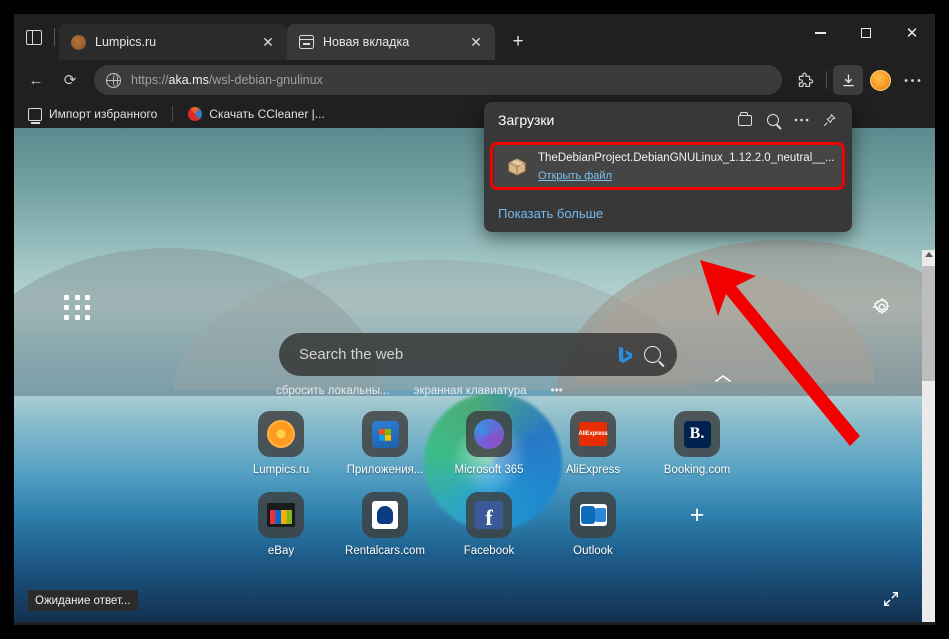 The image size is (949, 639). I want to click on ccleaner-icon, so click(195, 114).